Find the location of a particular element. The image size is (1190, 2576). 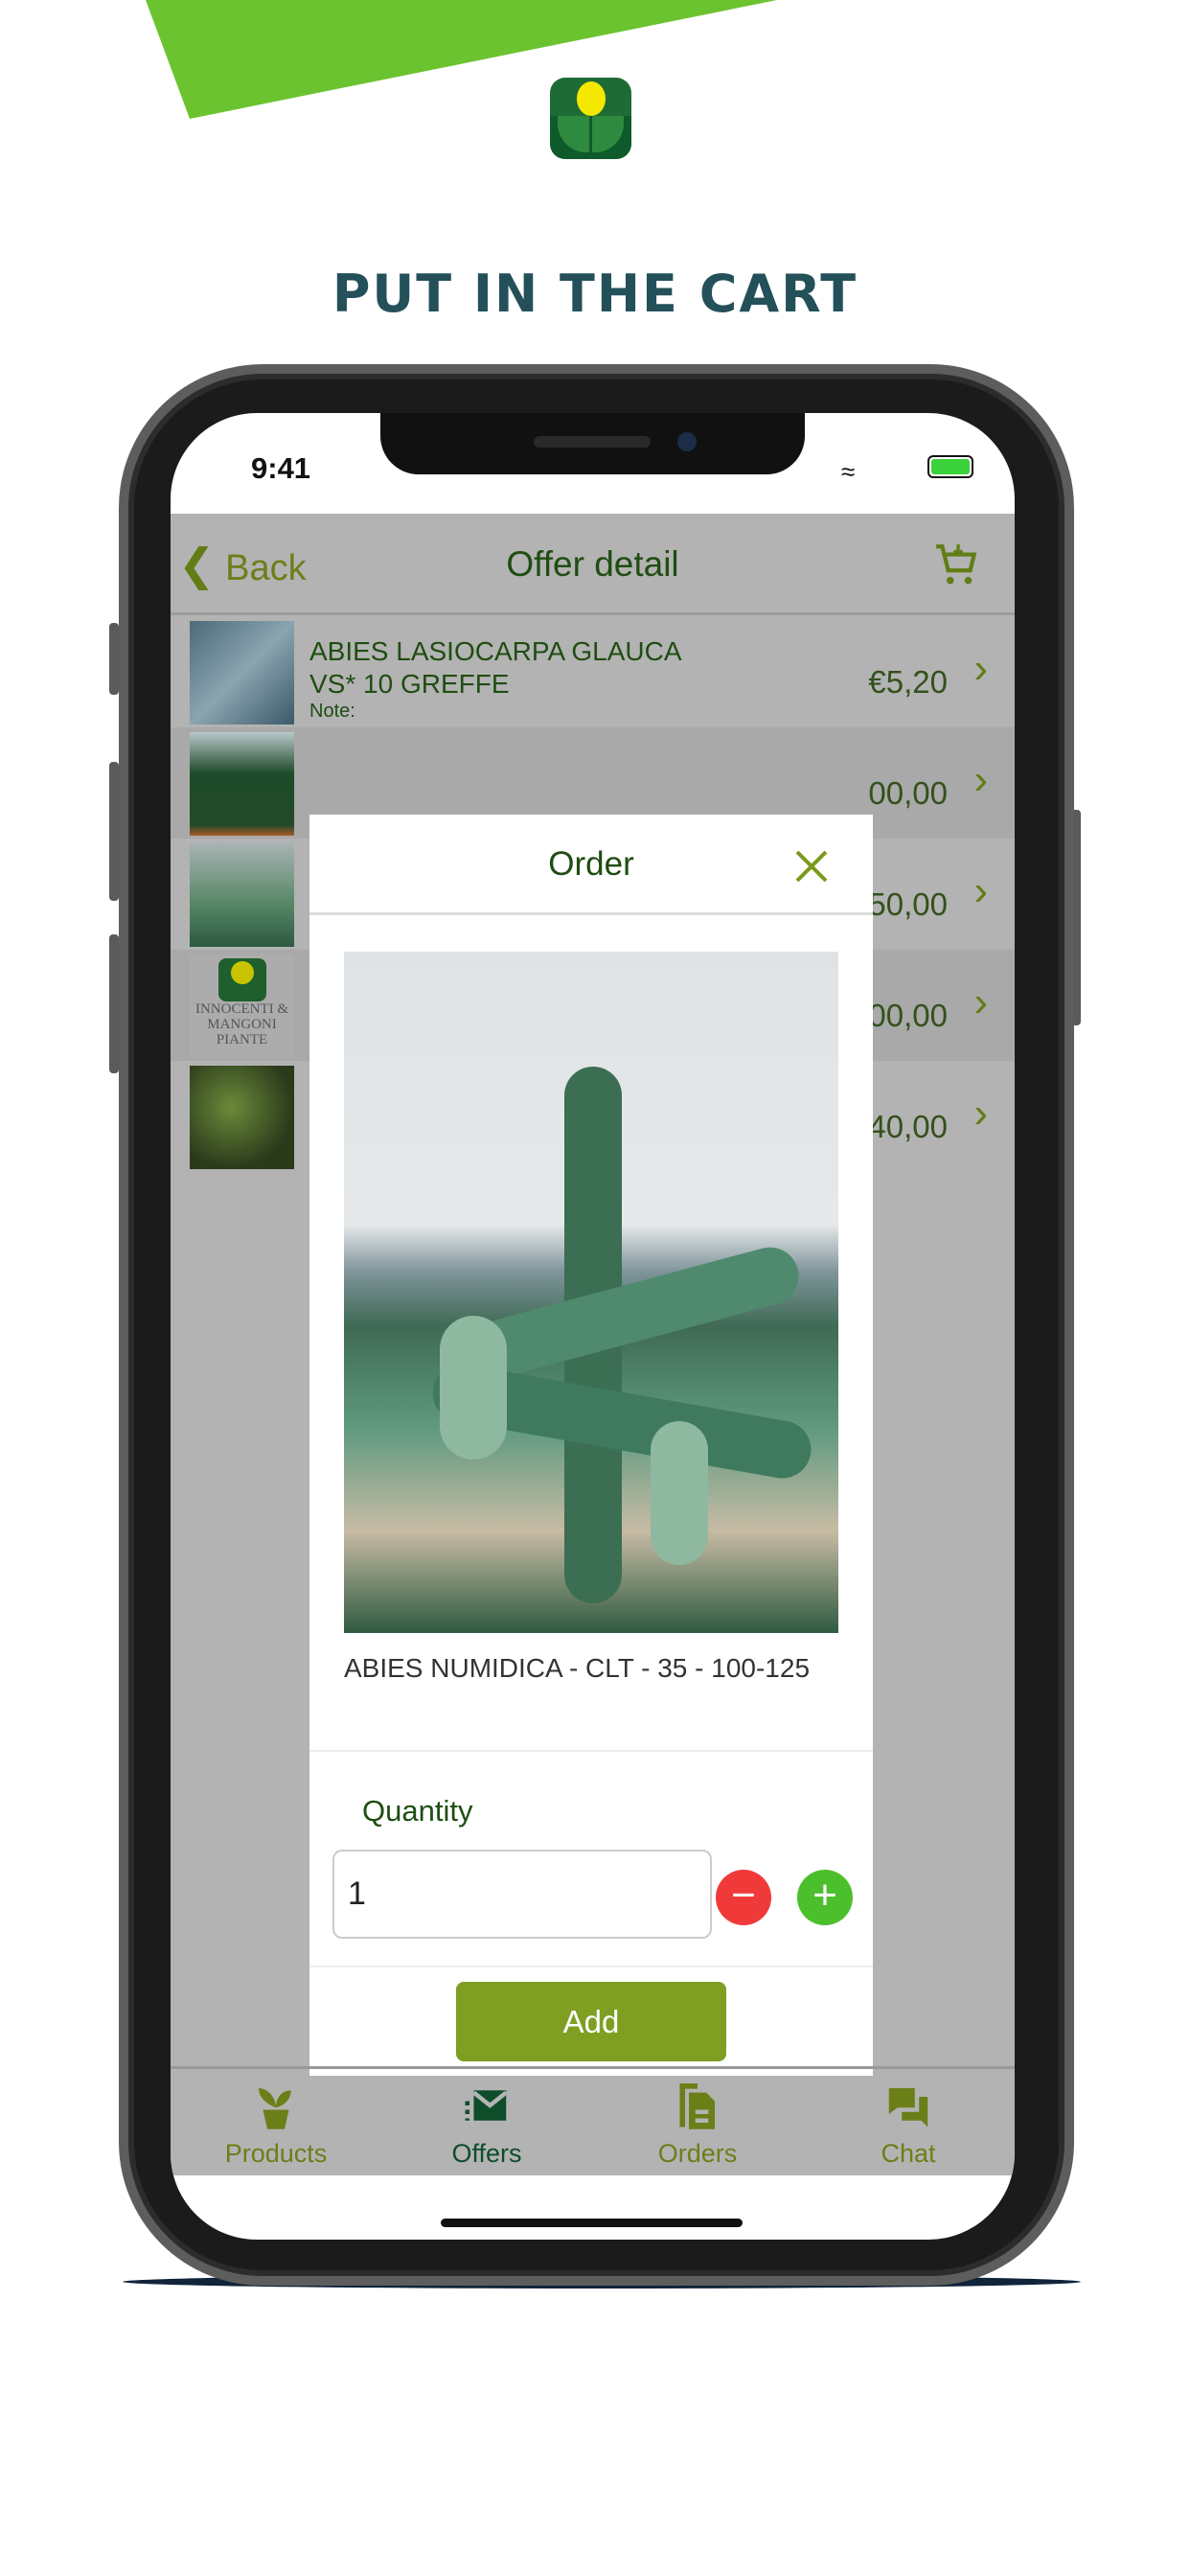

volume-up-button is located at coordinates (114, 831).